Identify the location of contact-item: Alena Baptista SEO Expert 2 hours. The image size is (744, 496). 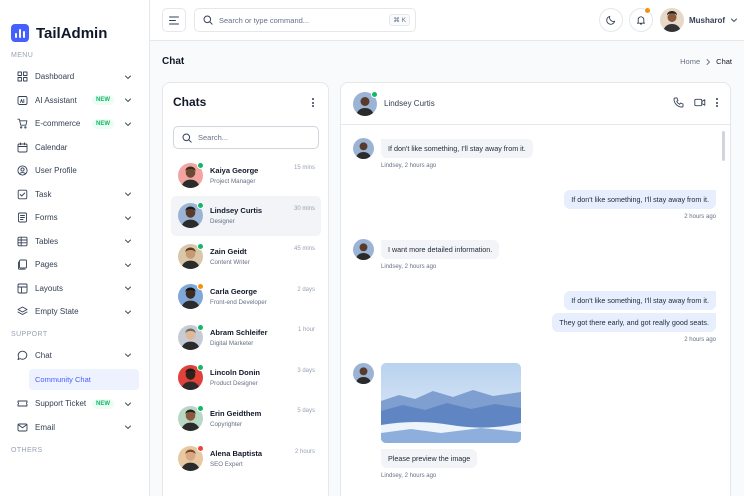
(246, 459).